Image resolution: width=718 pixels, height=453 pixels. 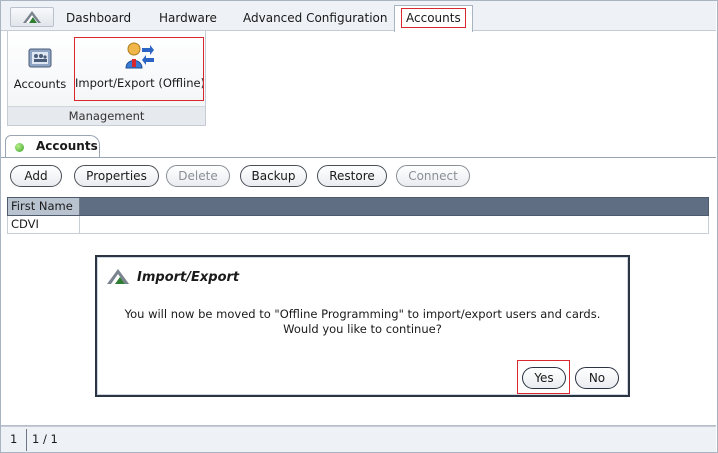 I want to click on tab-accounts: Accounts, so click(x=433, y=18).